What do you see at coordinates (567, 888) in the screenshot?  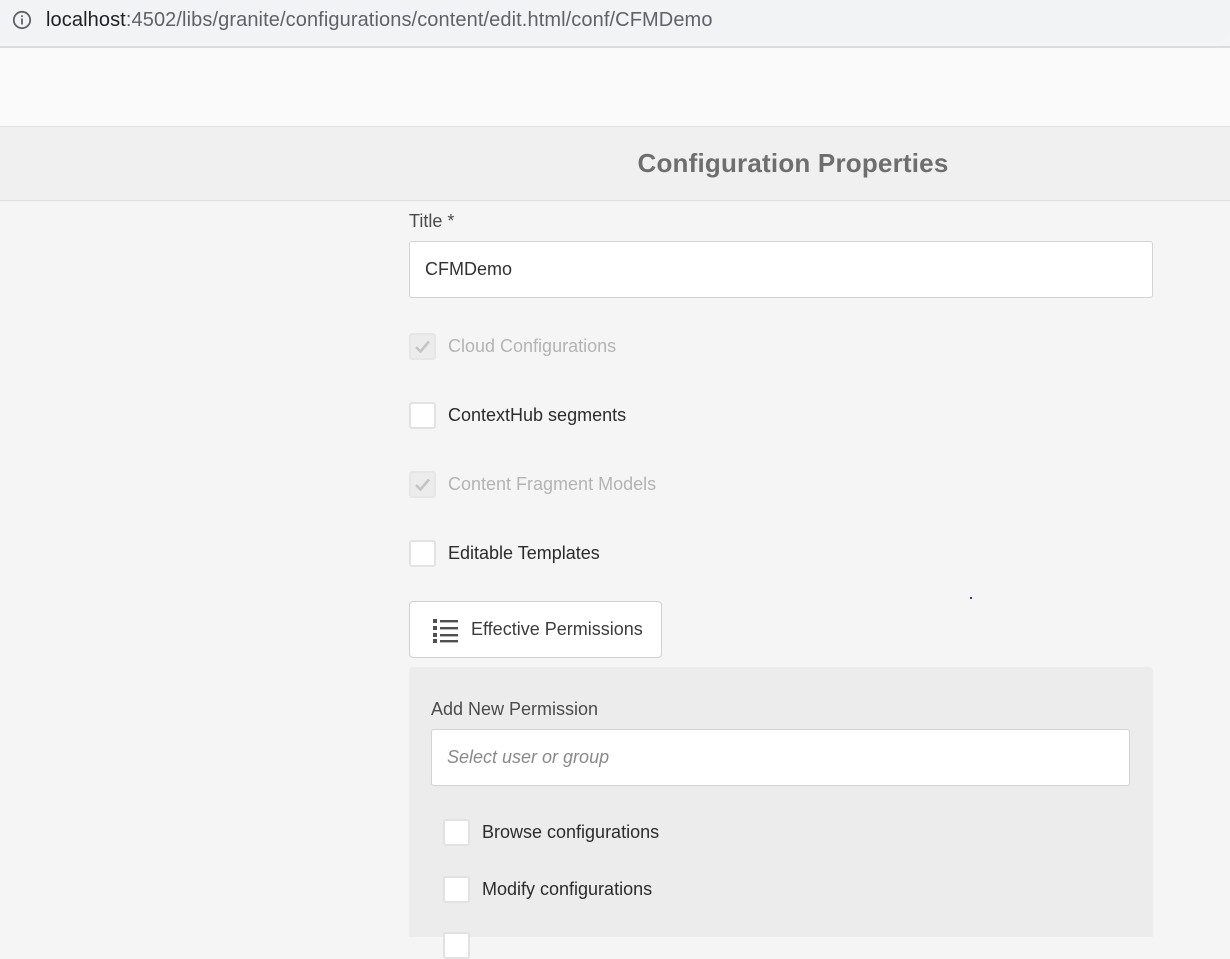 I see `permission-label: Modify configurations` at bounding box center [567, 888].